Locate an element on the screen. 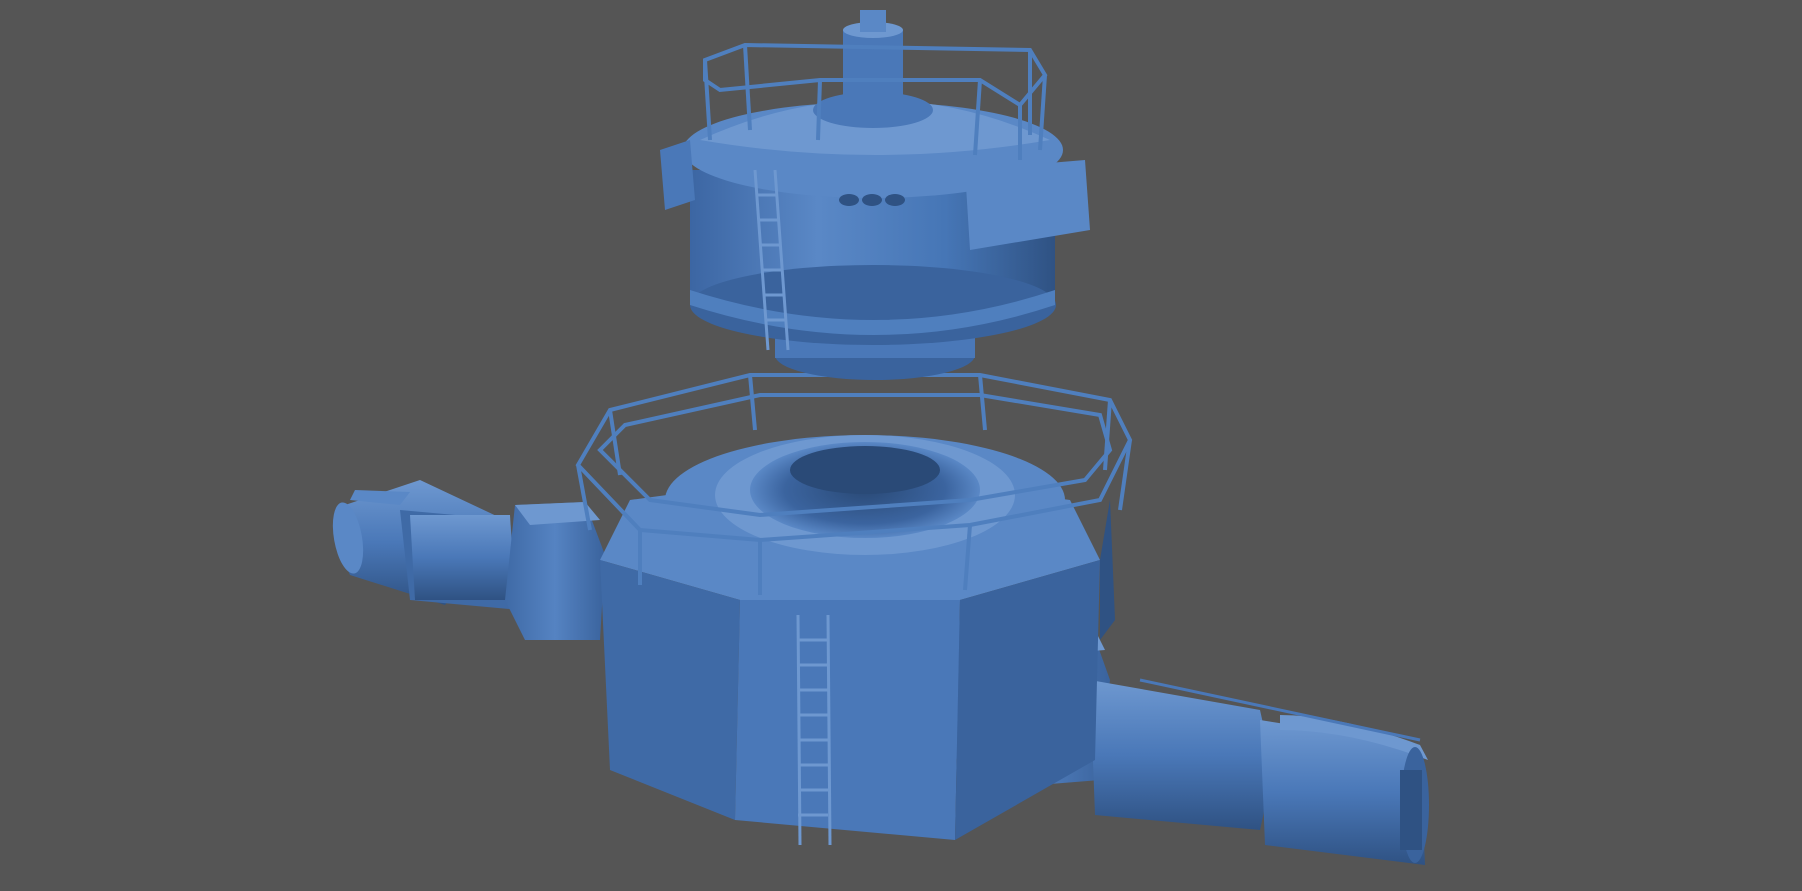 The height and width of the screenshot is (891, 1802). lower-bowl is located at coordinates (865, 500).